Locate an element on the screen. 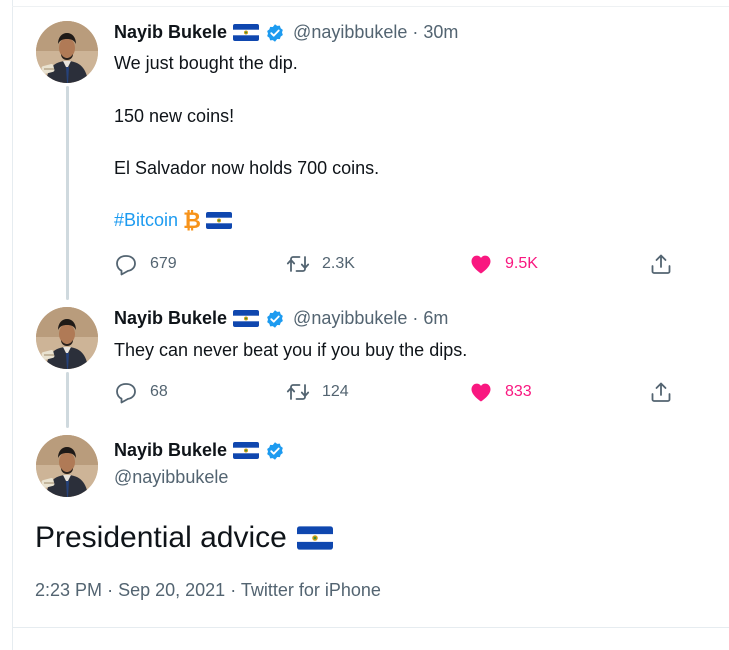 The height and width of the screenshot is (650, 729). tweet-header: Nayib Bukele @nayibbukele · 30m is located at coordinates (286, 32).